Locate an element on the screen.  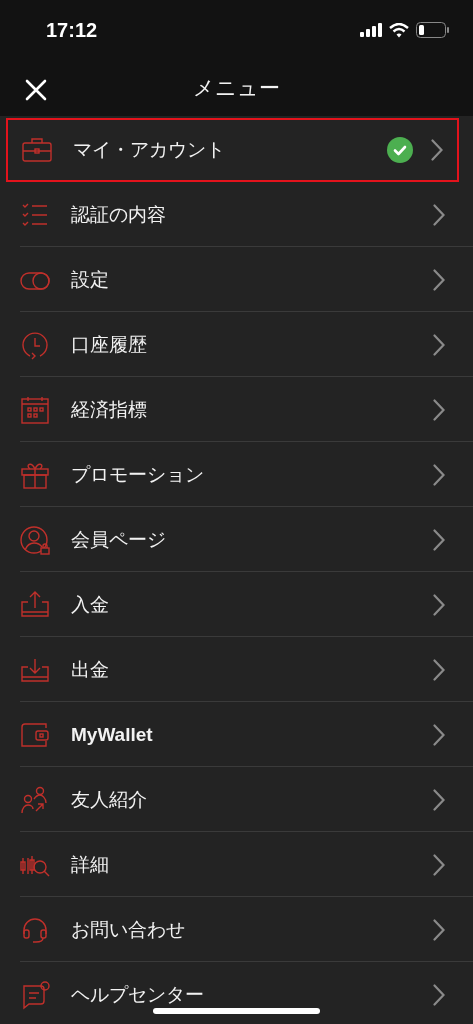
briefcase-icon is located at coordinates (37, 150).